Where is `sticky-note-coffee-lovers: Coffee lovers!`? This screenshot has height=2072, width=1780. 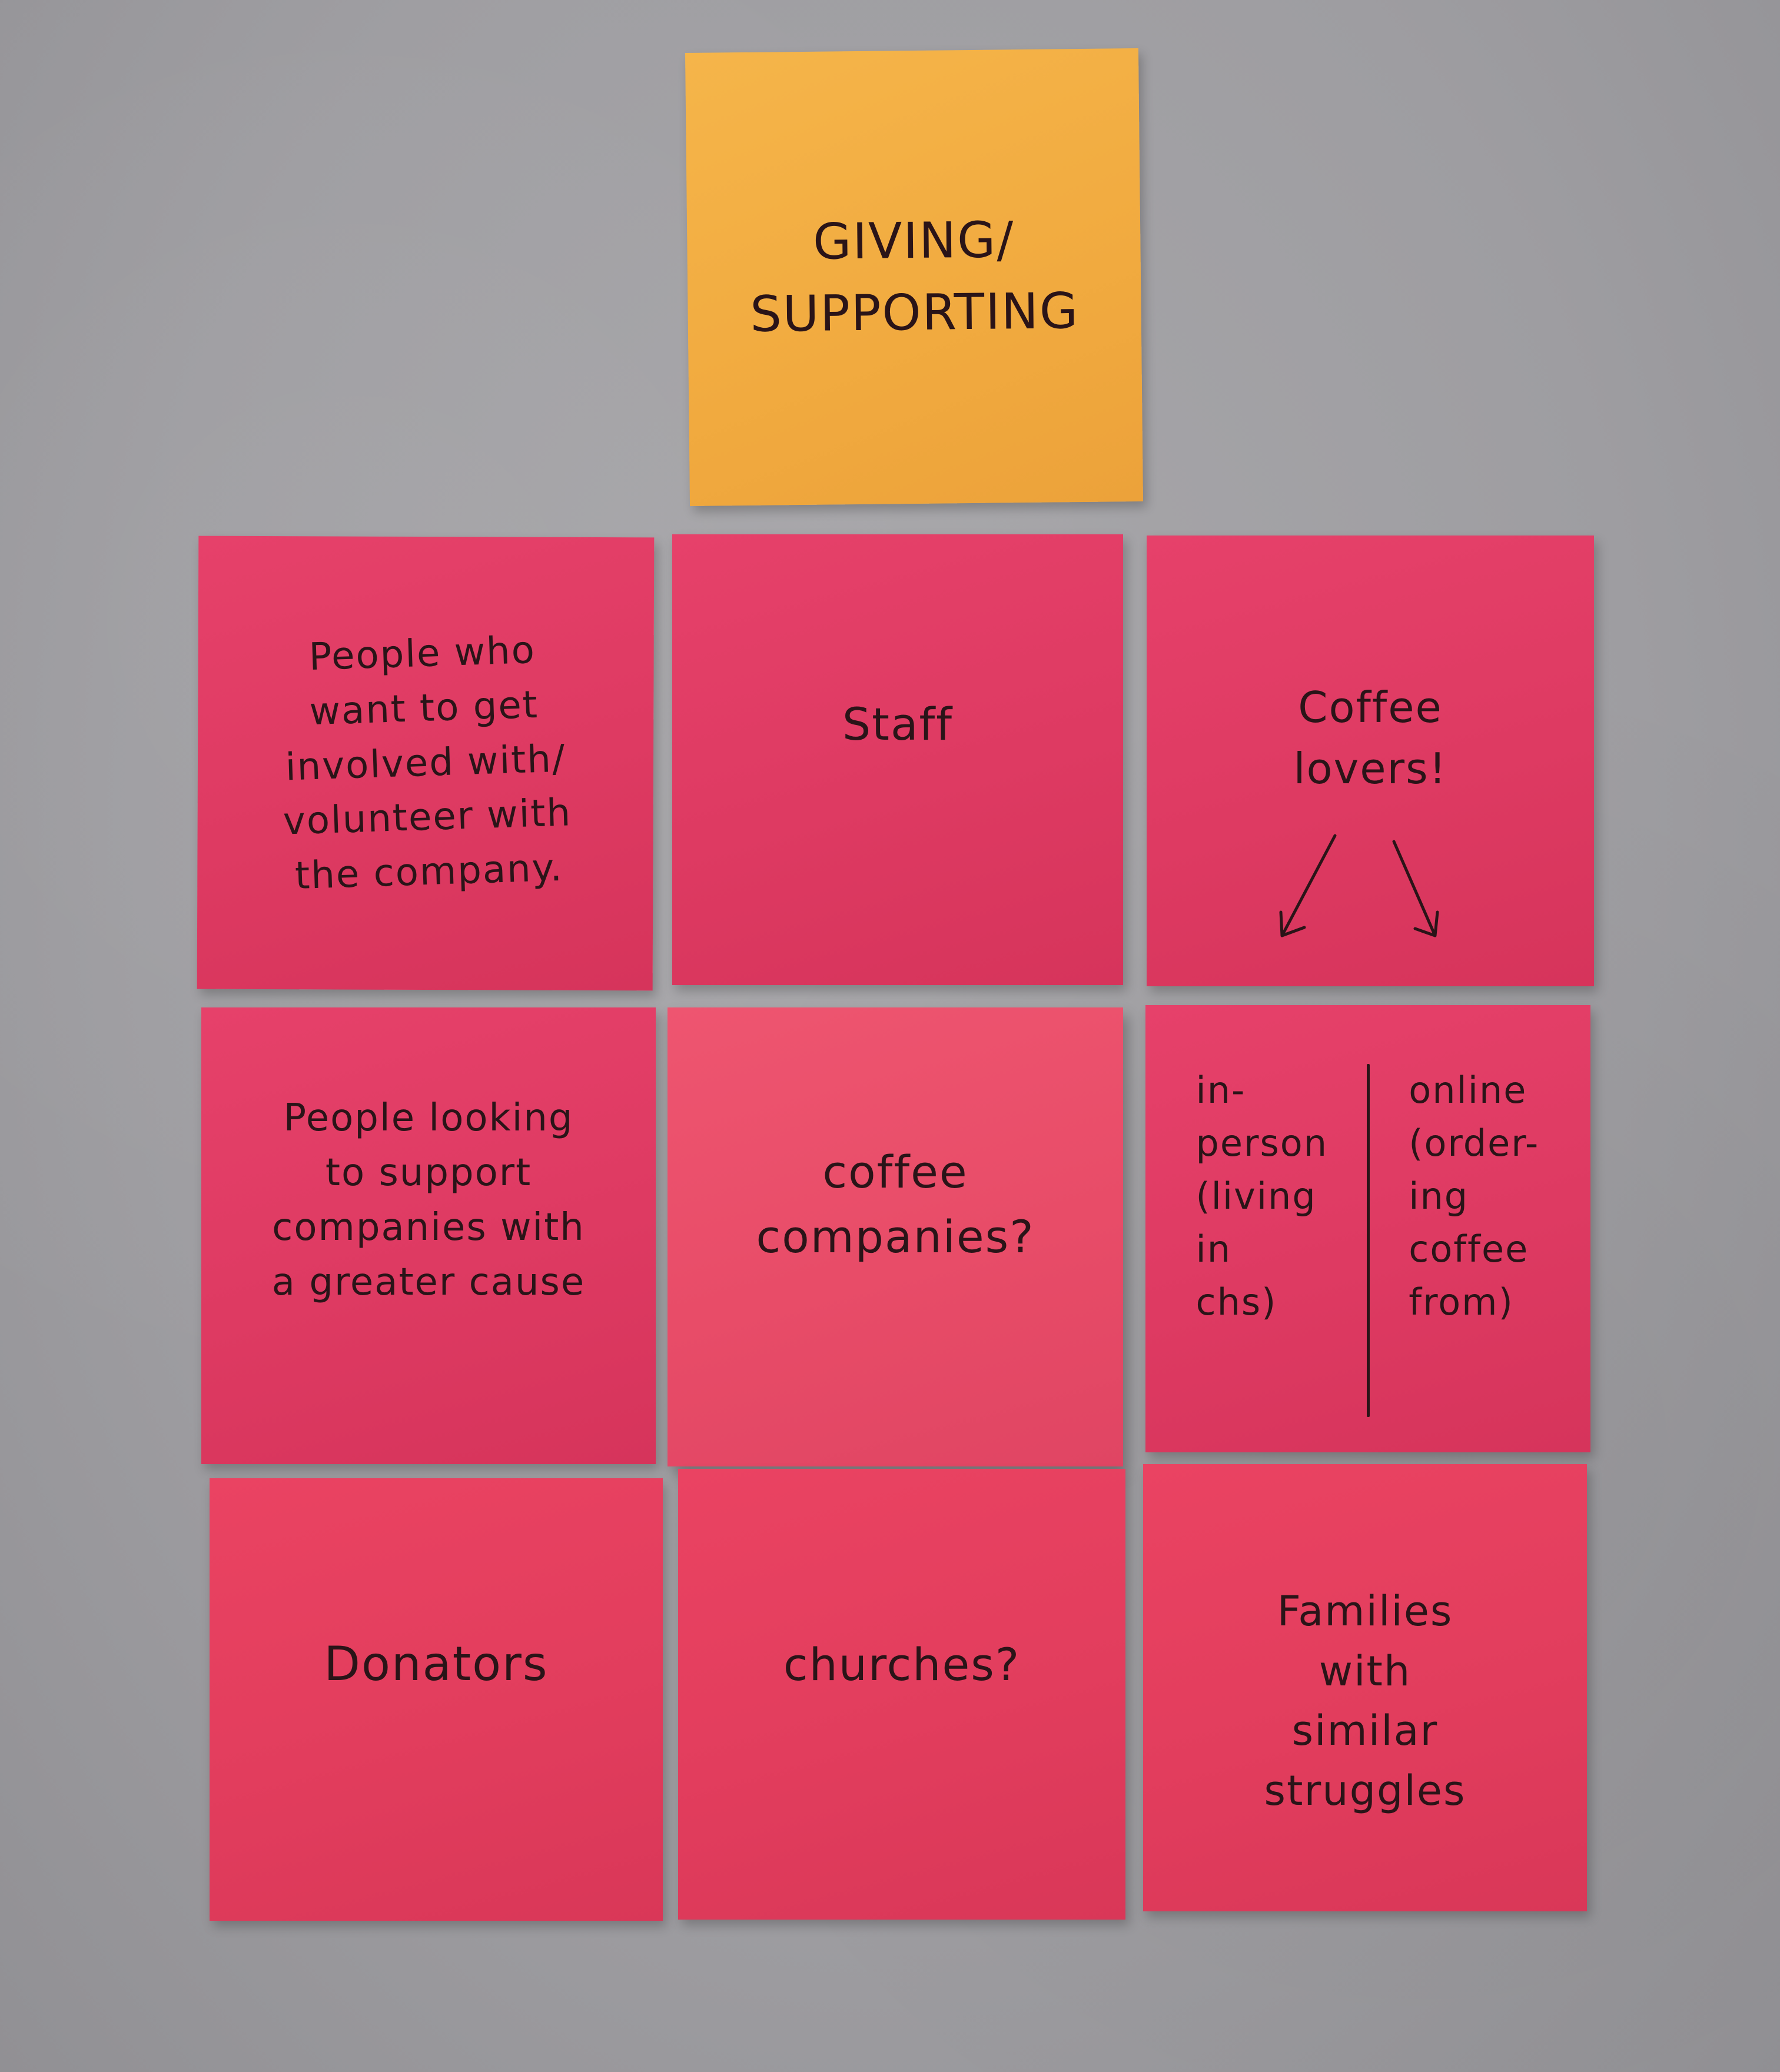 sticky-note-coffee-lovers: Coffee lovers! is located at coordinates (1370, 761).